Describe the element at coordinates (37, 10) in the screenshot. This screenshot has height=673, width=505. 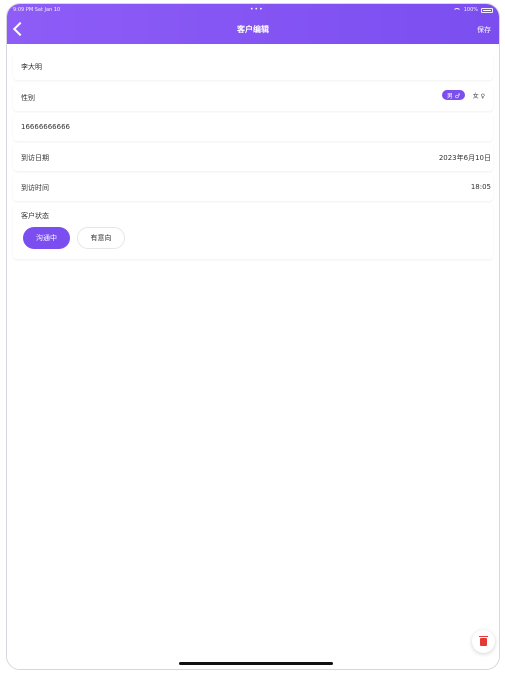
I see `status-time: 9:09 PM Sat Jan 10` at that location.